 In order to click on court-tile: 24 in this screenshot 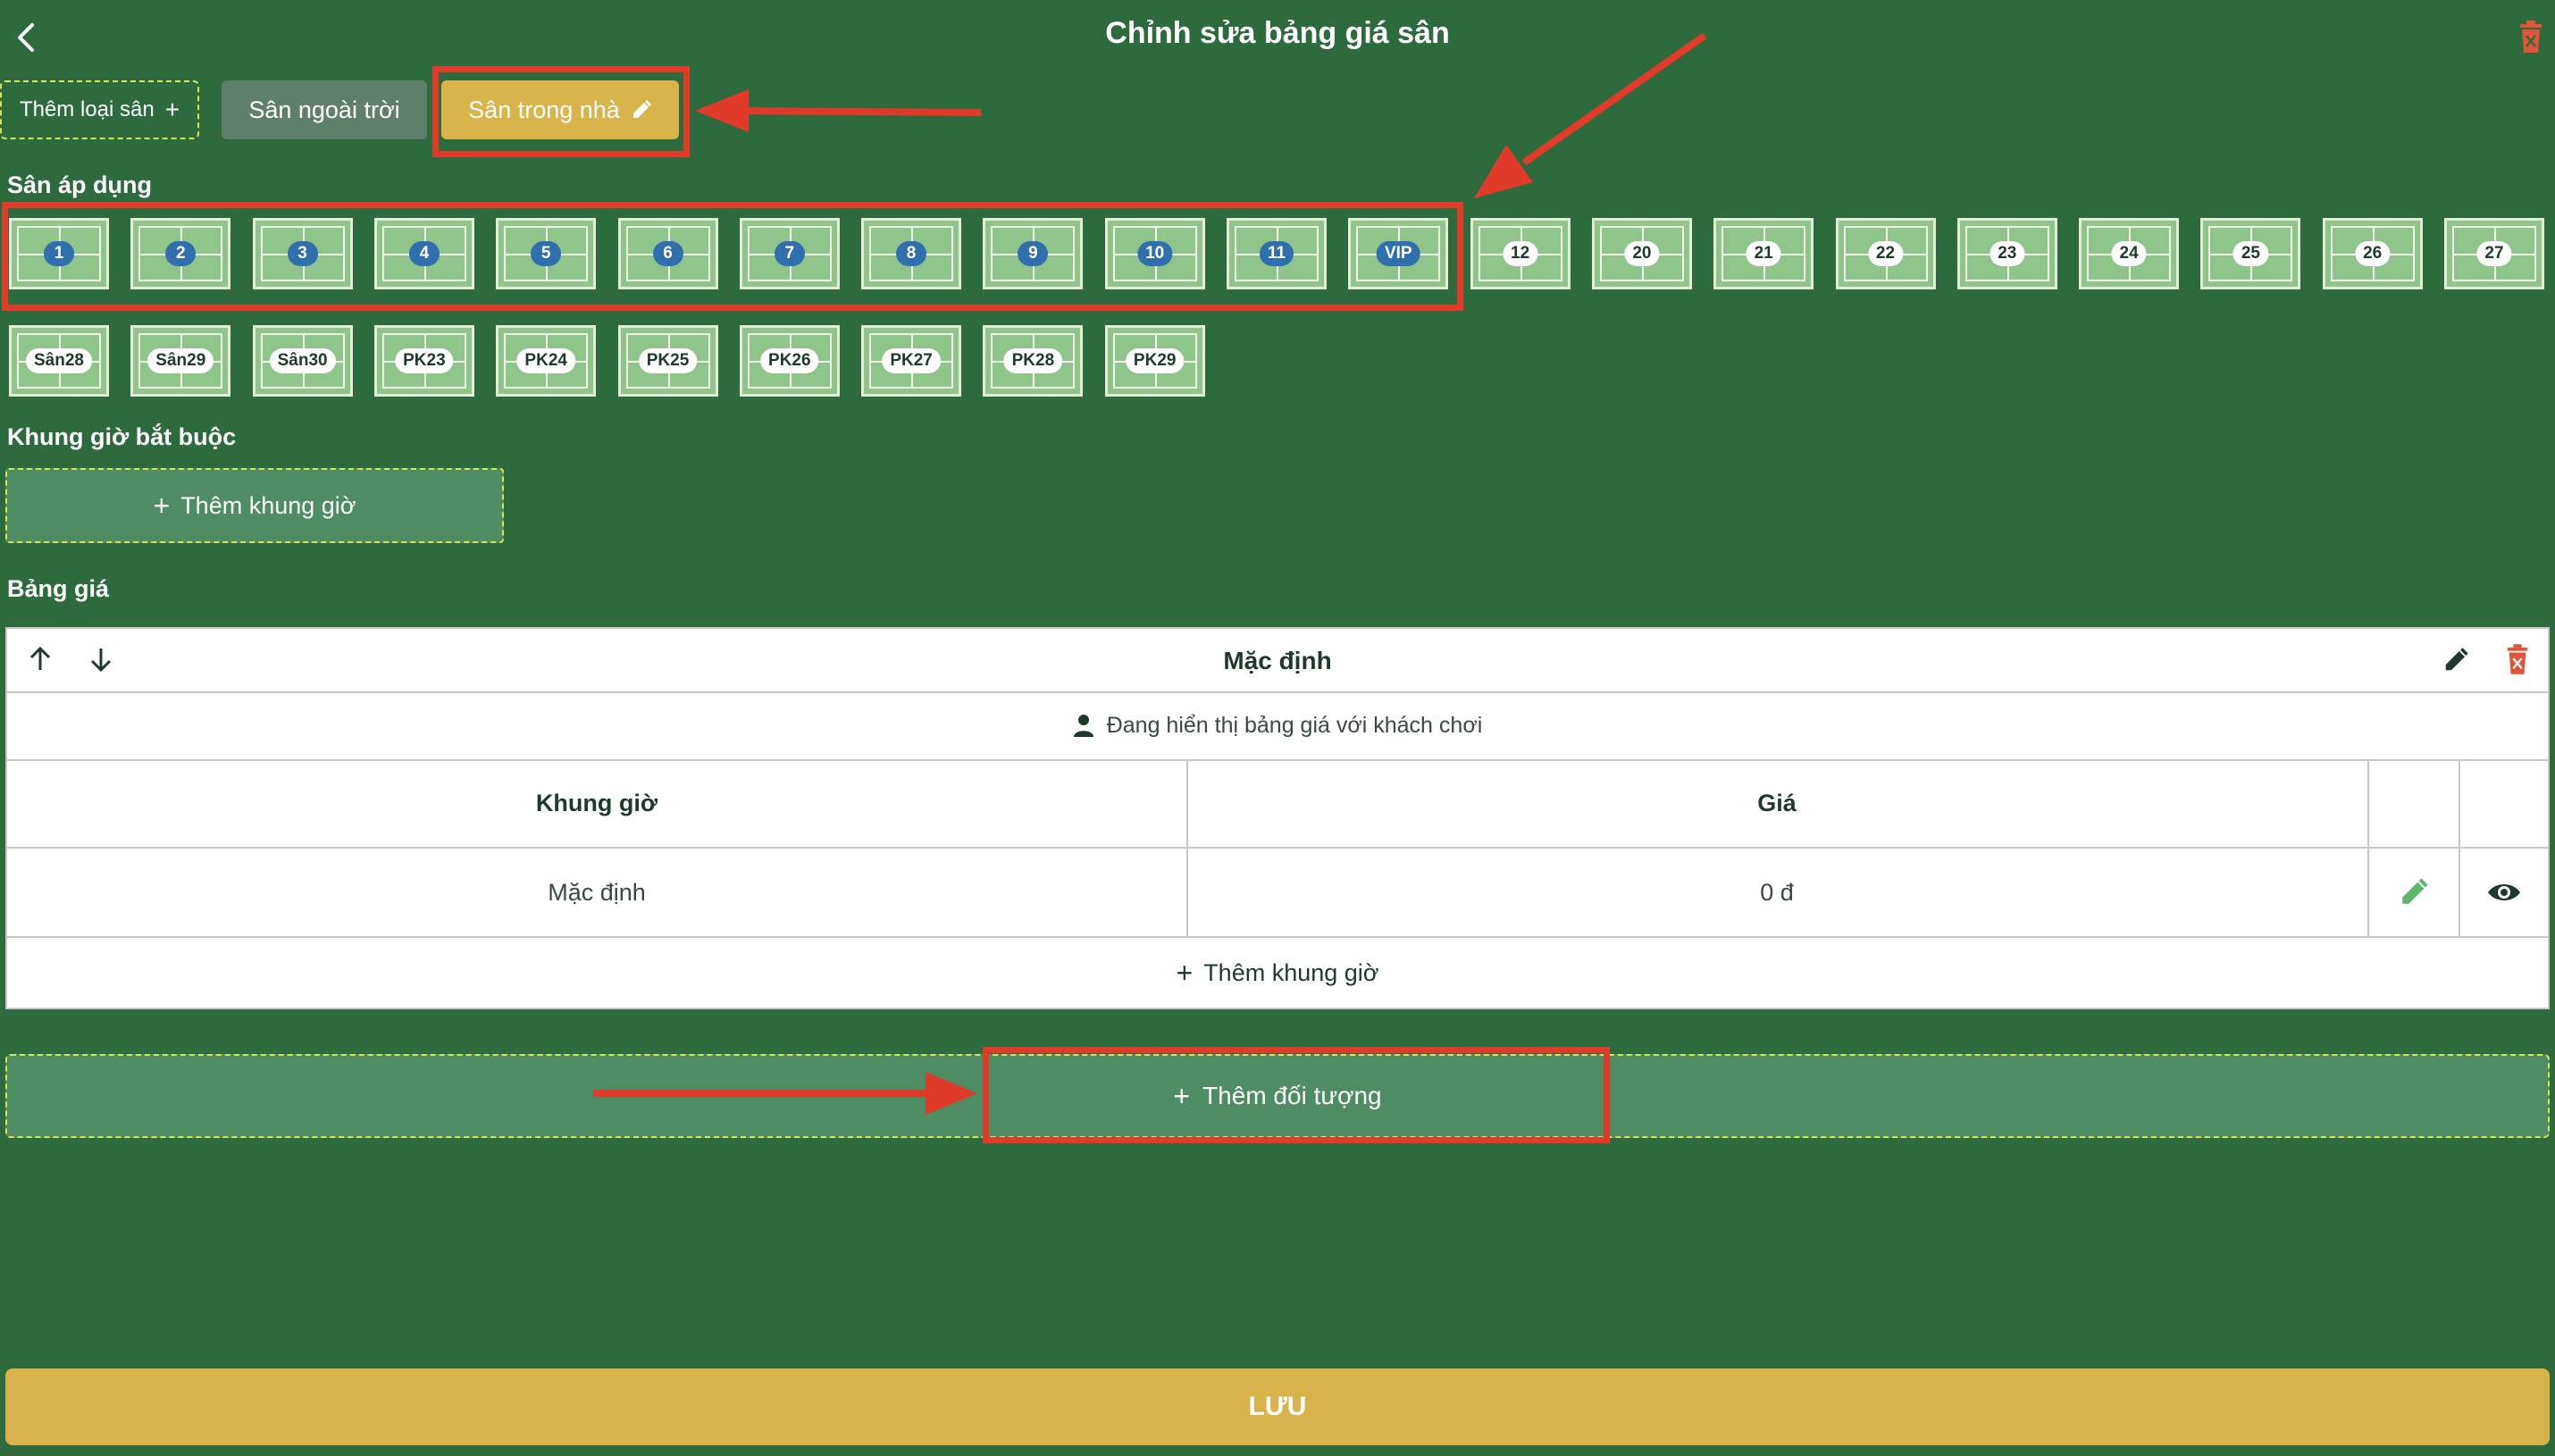, I will do `click(2129, 254)`.